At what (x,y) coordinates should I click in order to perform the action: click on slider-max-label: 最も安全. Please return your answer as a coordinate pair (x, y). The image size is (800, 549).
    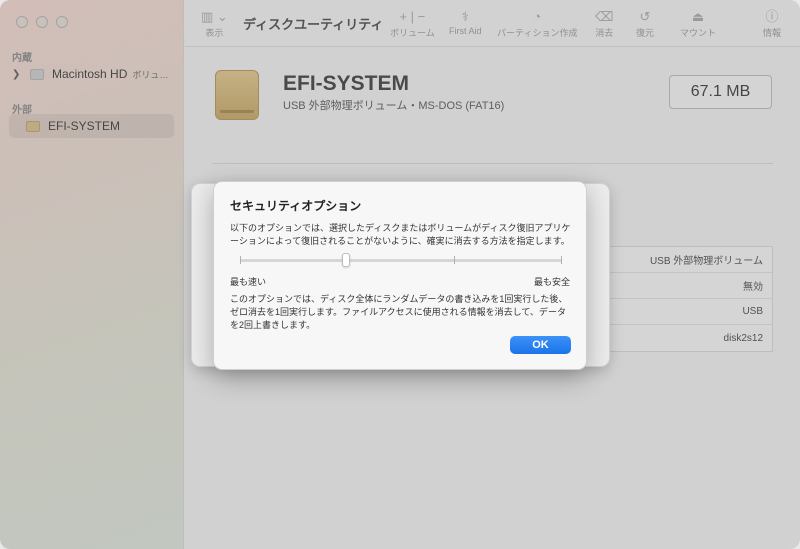
    Looking at the image, I should click on (551, 282).